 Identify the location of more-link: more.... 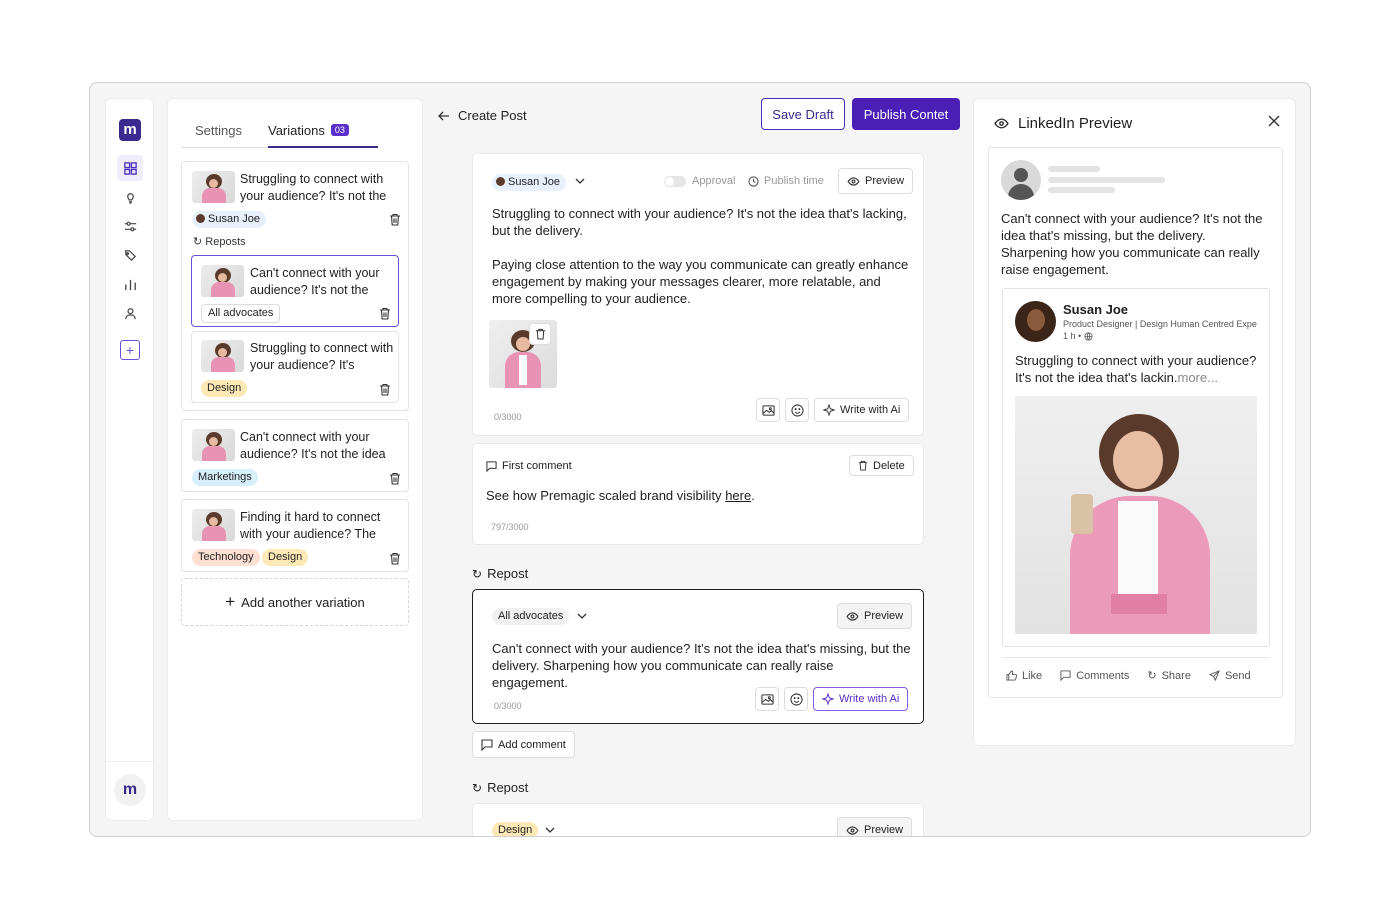
(1198, 377).